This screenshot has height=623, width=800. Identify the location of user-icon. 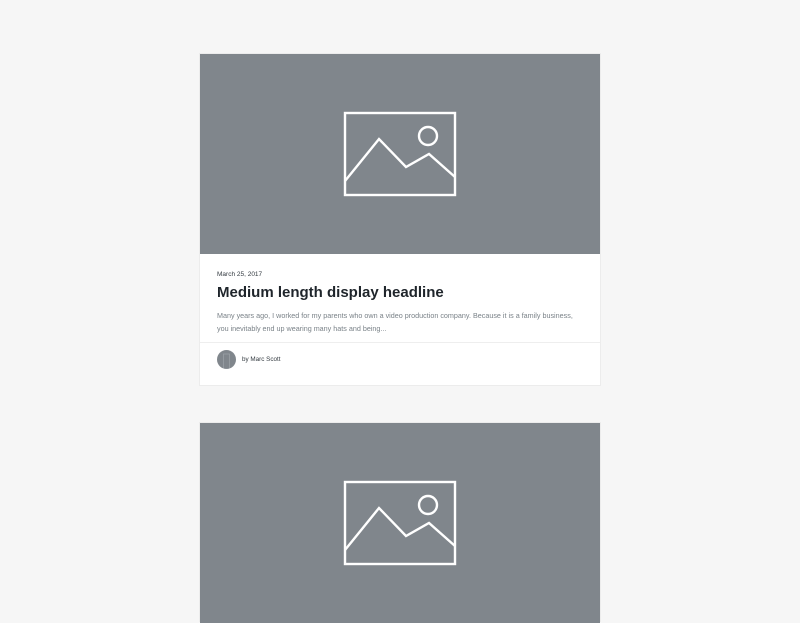
(226, 361).